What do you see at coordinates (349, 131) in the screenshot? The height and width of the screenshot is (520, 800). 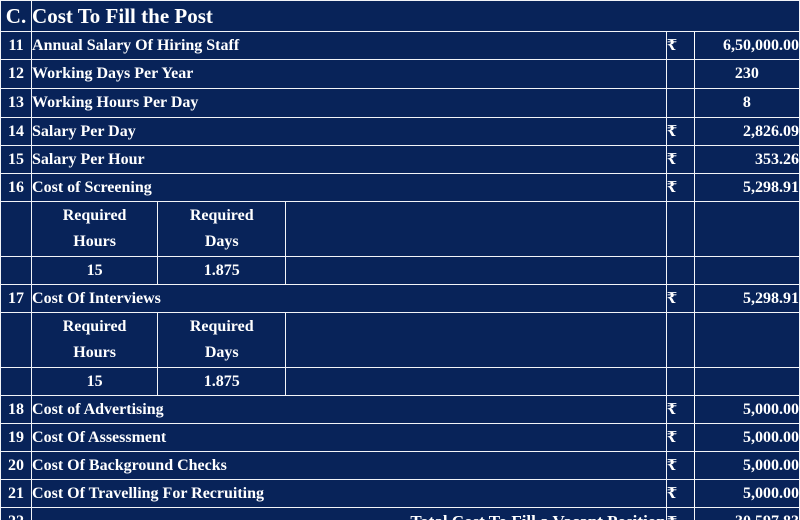 I see `row-label: Salary Per Day` at bounding box center [349, 131].